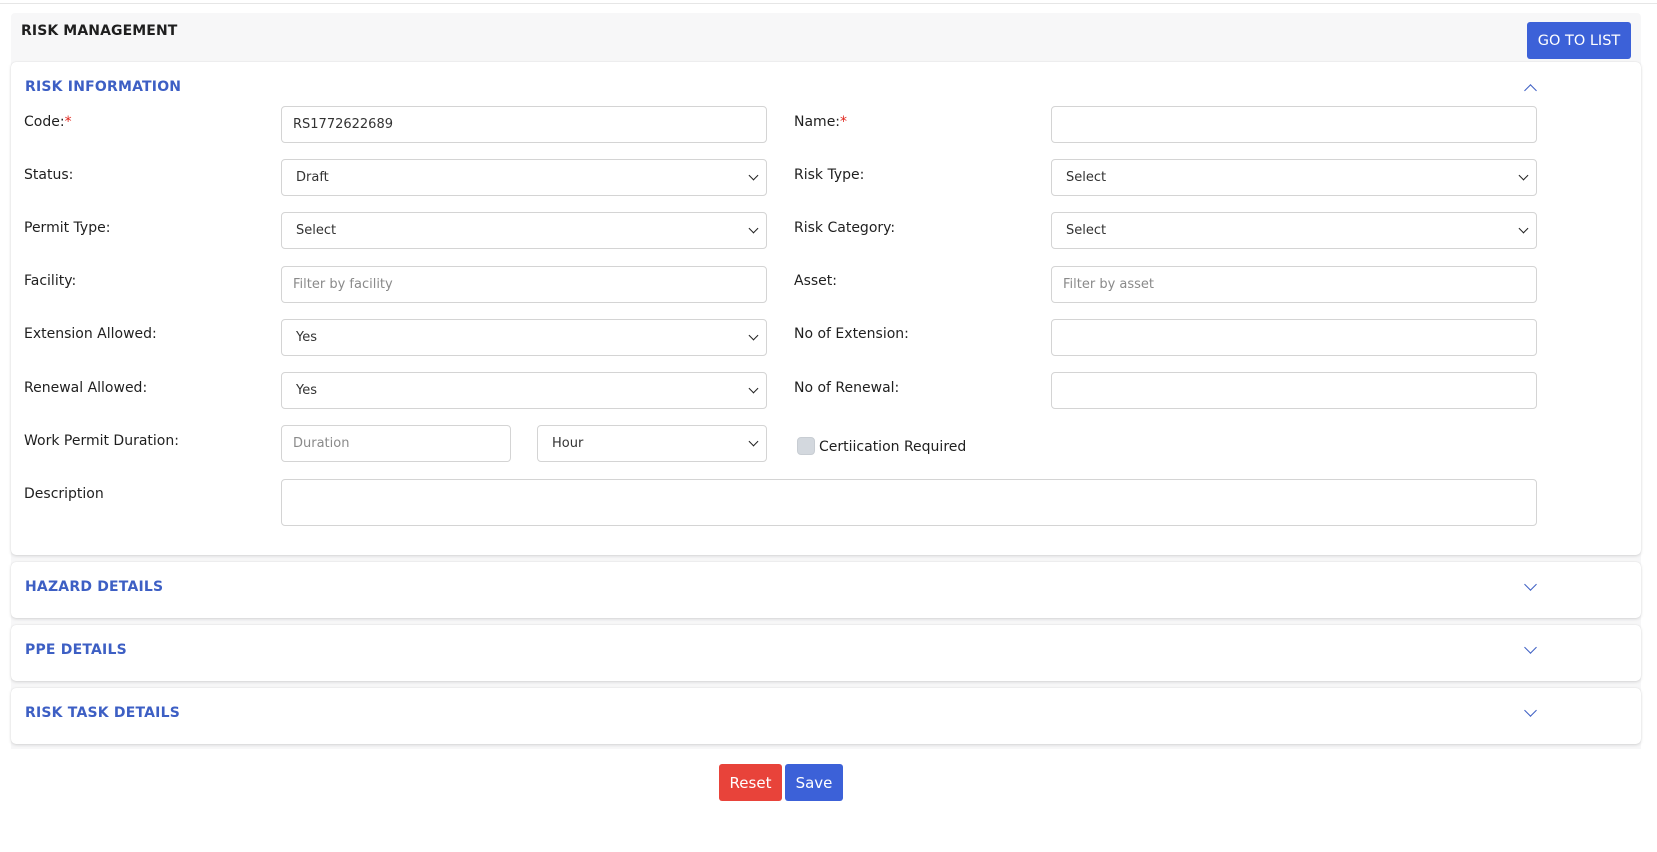 The height and width of the screenshot is (852, 1657). Describe the element at coordinates (76, 650) in the screenshot. I see `ppe-details-title: PPE DETAILS` at that location.